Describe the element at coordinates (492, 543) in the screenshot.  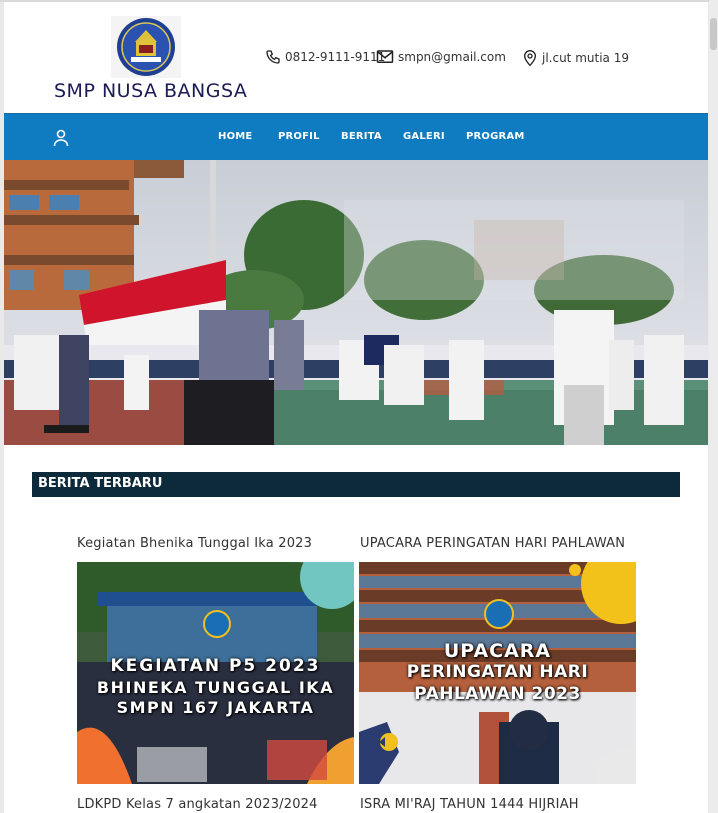
I see `news-title-2: UPACARA PERINGATAN HARI PAHLAWAN` at that location.